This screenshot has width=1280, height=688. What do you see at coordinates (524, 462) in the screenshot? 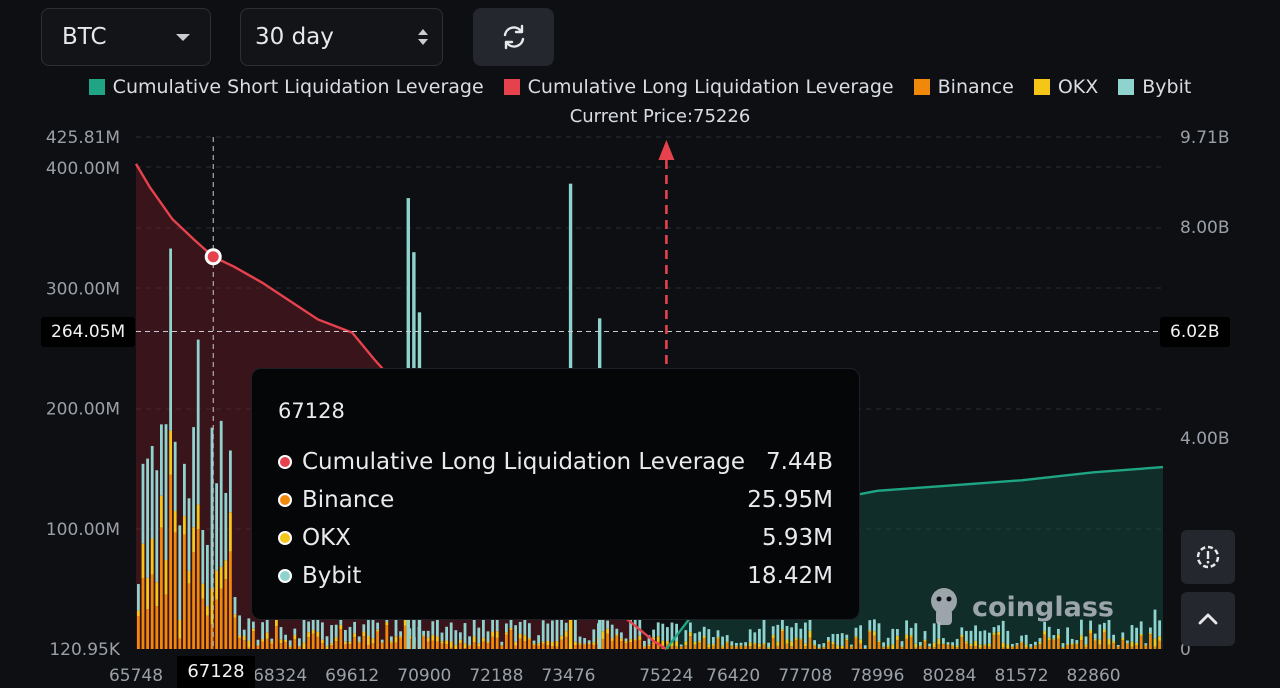
I see `tooltip-label: Cumulative Long Liquidation Leverage` at bounding box center [524, 462].